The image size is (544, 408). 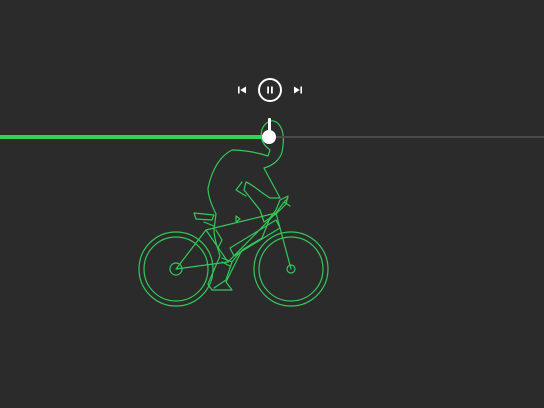 I want to click on playback-controls, so click(x=270, y=90).